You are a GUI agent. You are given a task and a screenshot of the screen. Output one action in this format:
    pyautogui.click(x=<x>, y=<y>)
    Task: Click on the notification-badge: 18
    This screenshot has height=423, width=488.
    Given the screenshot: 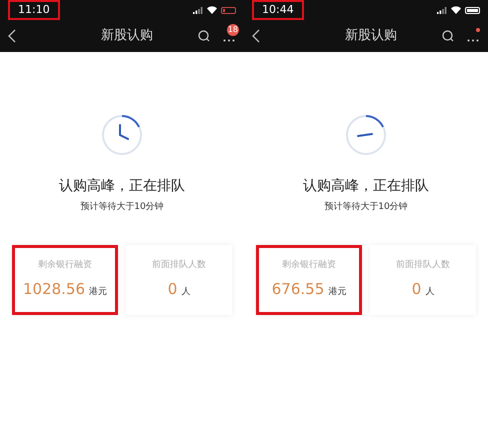 What is the action you would take?
    pyautogui.click(x=232, y=30)
    